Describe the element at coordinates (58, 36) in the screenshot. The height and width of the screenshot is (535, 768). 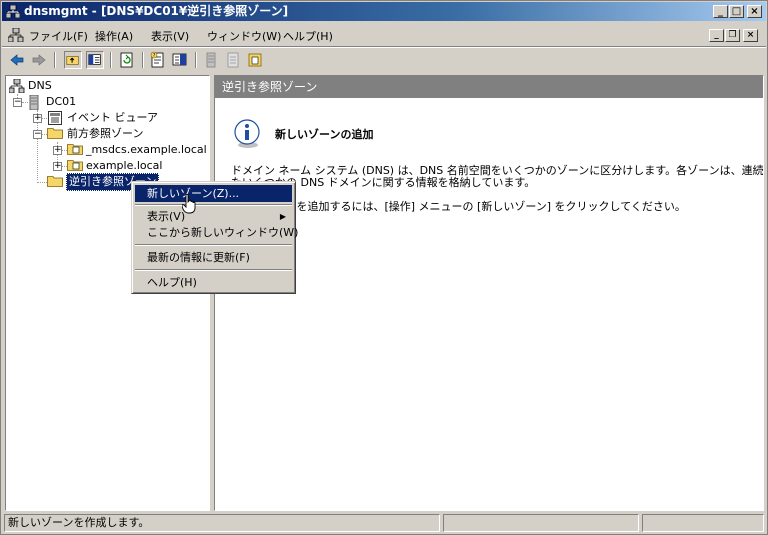
I see `menu-file: ファイル(F)` at that location.